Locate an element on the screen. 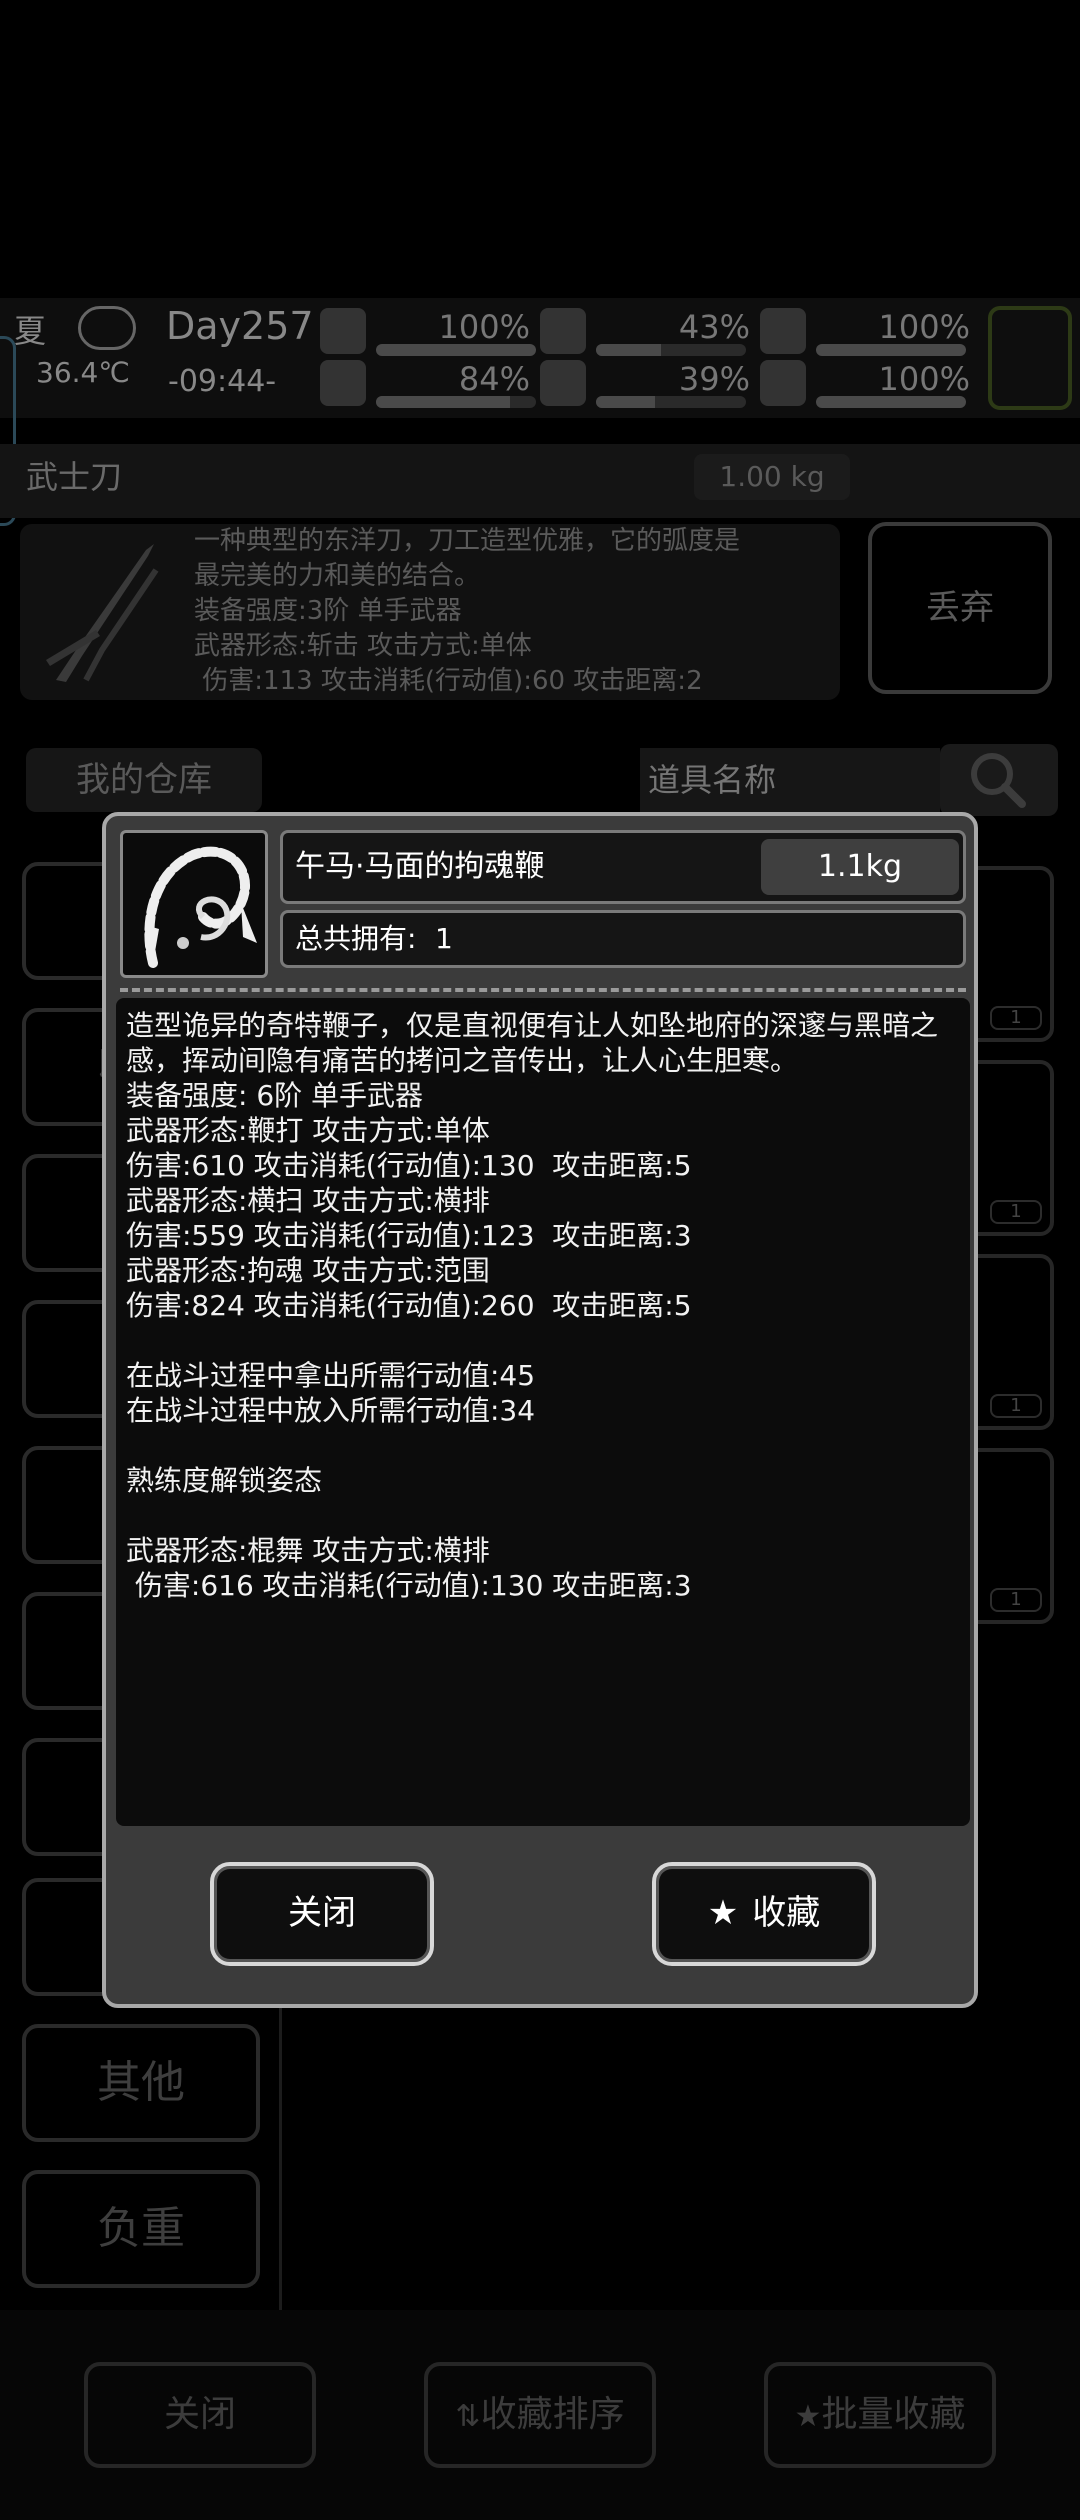  tab-my-storage: 我的仓库 is located at coordinates (144, 780).